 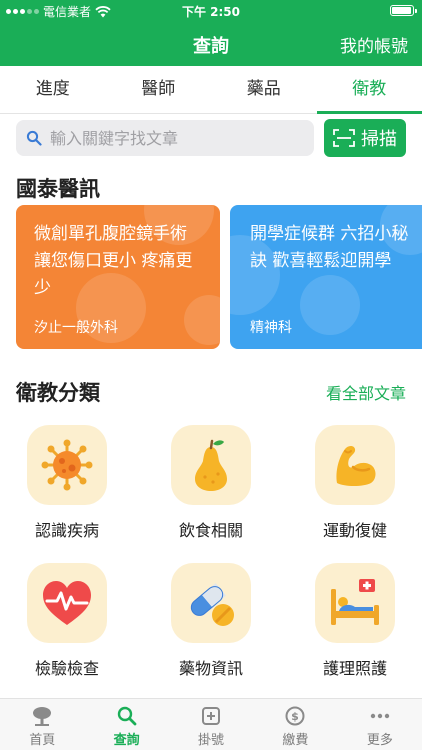 What do you see at coordinates (344, 138) in the screenshot?
I see `scan-icon` at bounding box center [344, 138].